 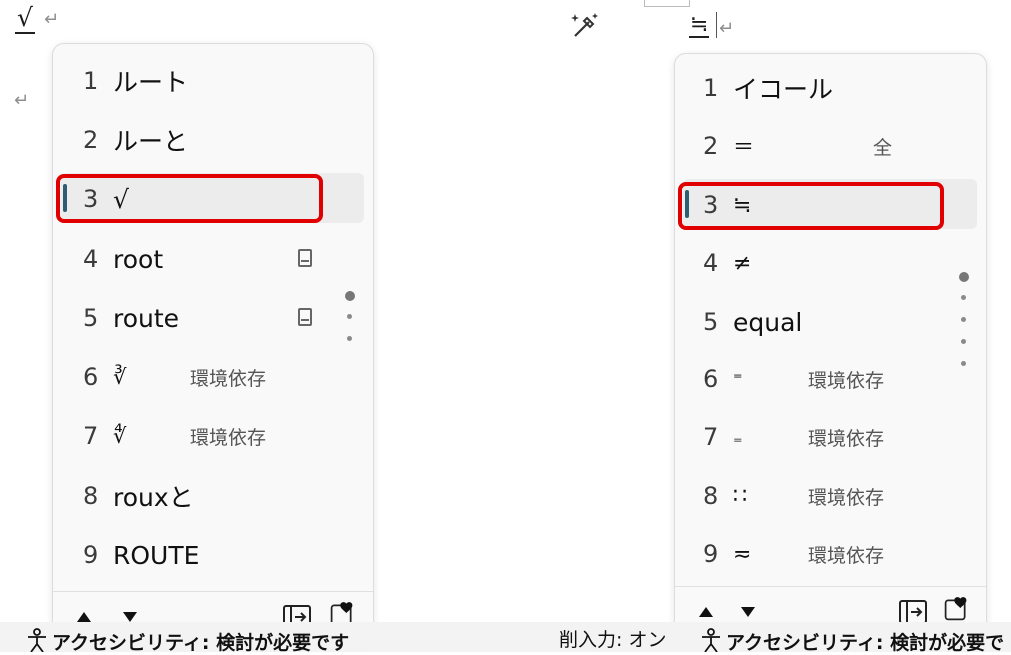 I want to click on candidate-text: ROUTE, so click(x=156, y=555).